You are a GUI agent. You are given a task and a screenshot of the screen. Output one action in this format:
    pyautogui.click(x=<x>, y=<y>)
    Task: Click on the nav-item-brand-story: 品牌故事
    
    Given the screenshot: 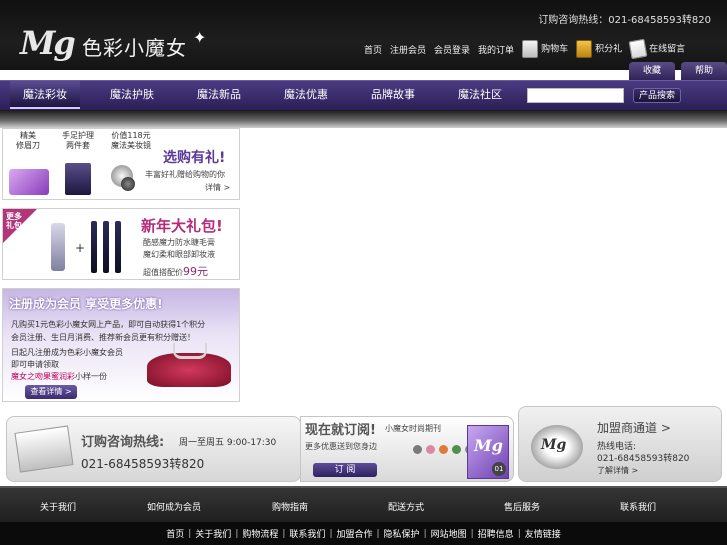 What is the action you would take?
    pyautogui.click(x=393, y=95)
    